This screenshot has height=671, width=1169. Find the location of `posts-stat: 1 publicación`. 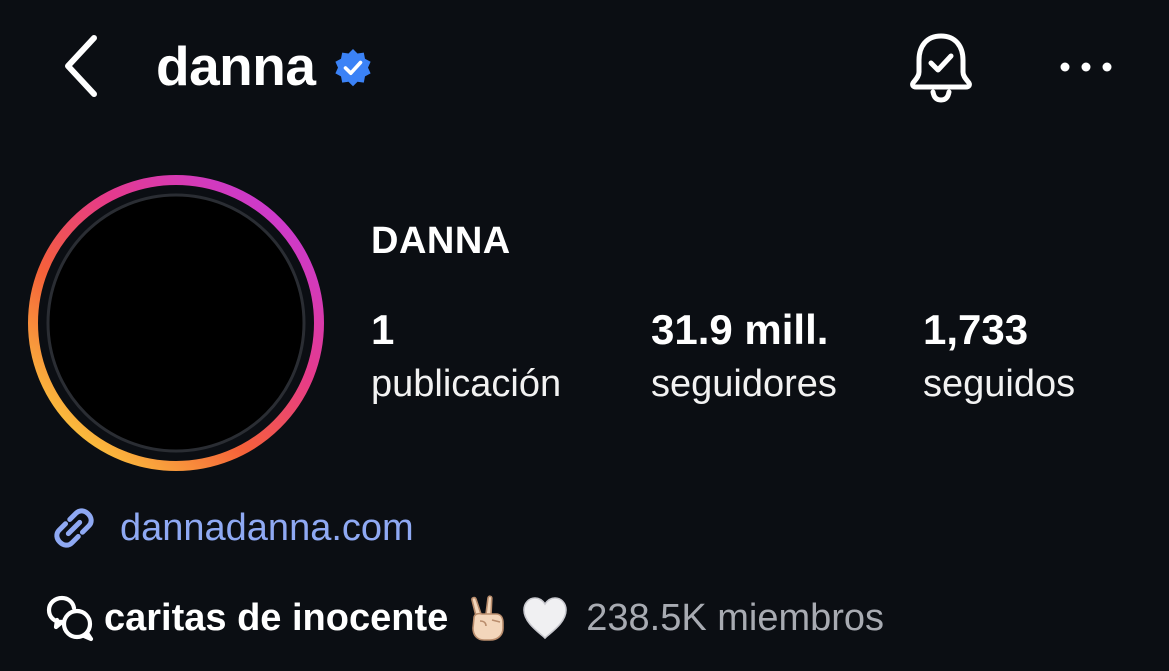

posts-stat: 1 publicación is located at coordinates (466, 357).